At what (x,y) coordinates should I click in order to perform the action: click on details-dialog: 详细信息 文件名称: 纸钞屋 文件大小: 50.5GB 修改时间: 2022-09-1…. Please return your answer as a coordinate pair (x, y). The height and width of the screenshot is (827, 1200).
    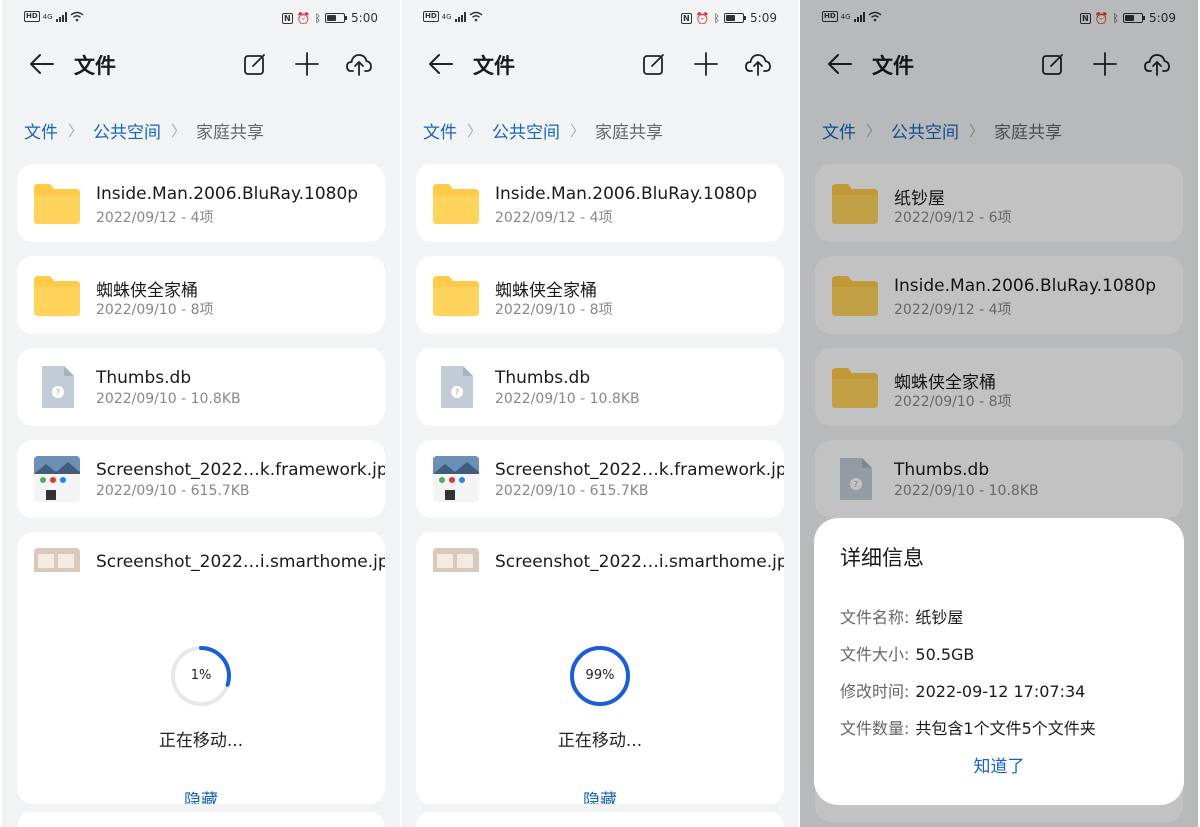
    Looking at the image, I should click on (999, 661).